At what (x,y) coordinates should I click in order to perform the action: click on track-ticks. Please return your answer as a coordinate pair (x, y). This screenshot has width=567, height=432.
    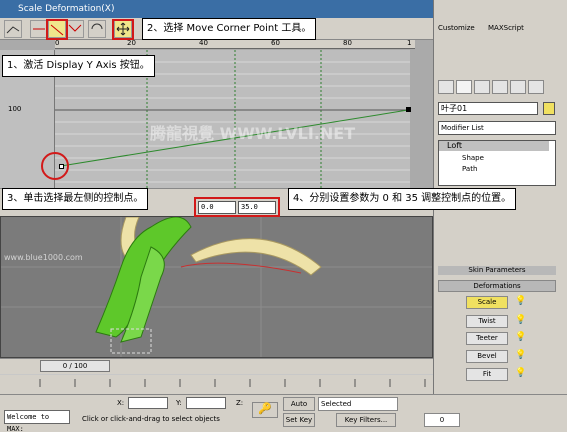
    Looking at the image, I should click on (232, 383).